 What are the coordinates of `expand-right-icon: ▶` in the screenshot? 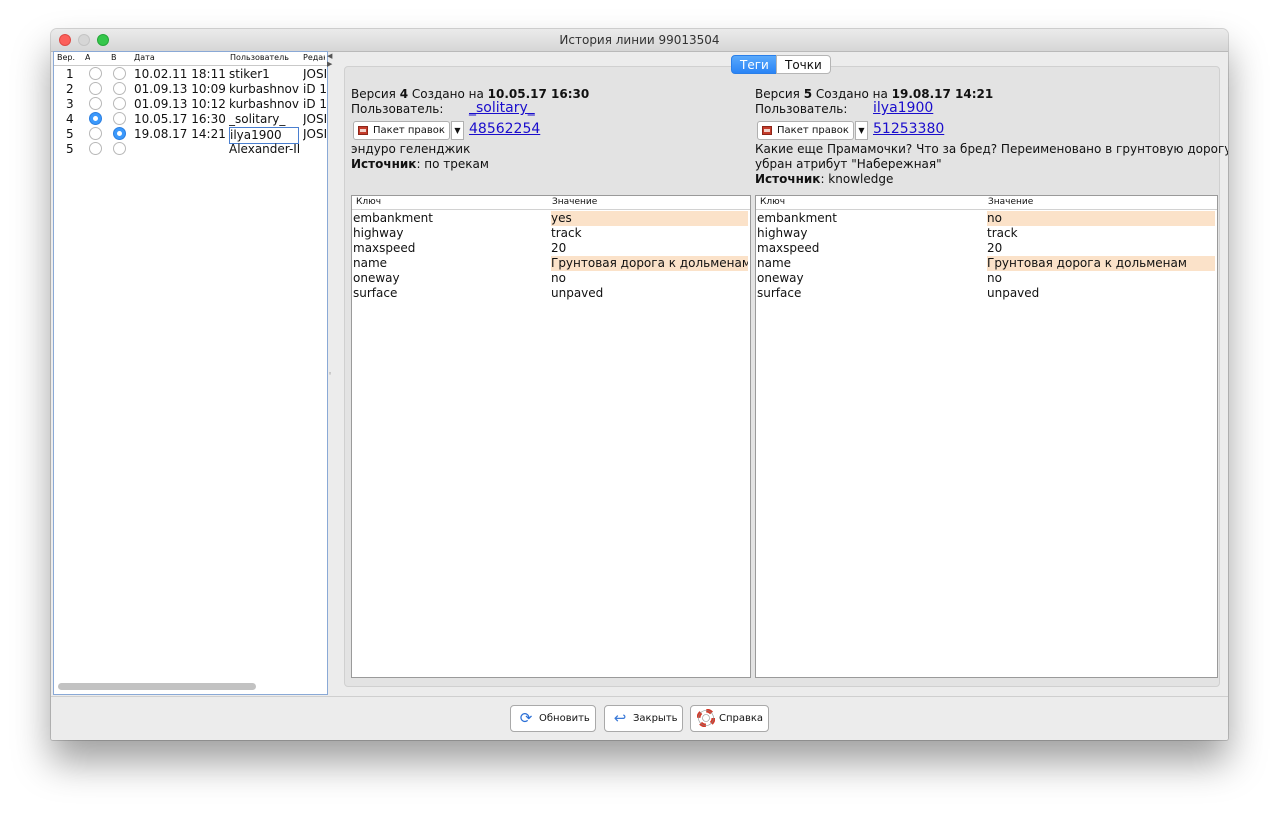 It's located at (329, 64).